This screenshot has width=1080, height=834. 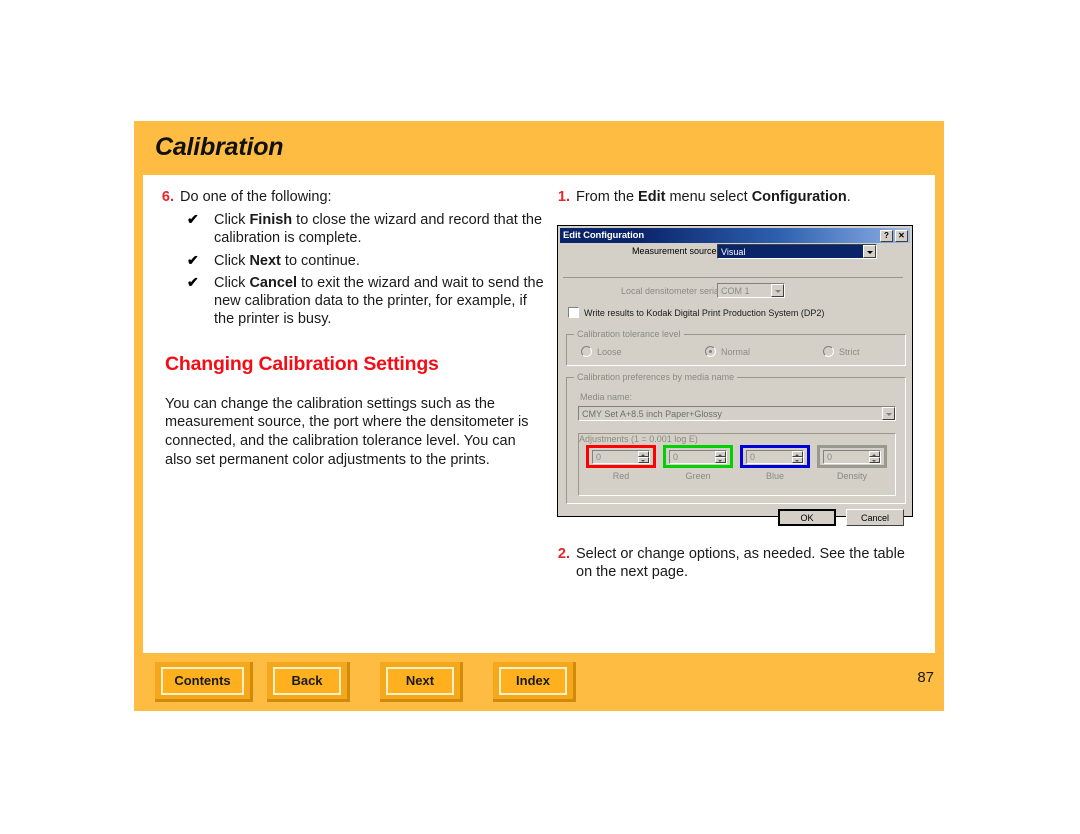 I want to click on nav-button-next: Next, so click(x=421, y=682).